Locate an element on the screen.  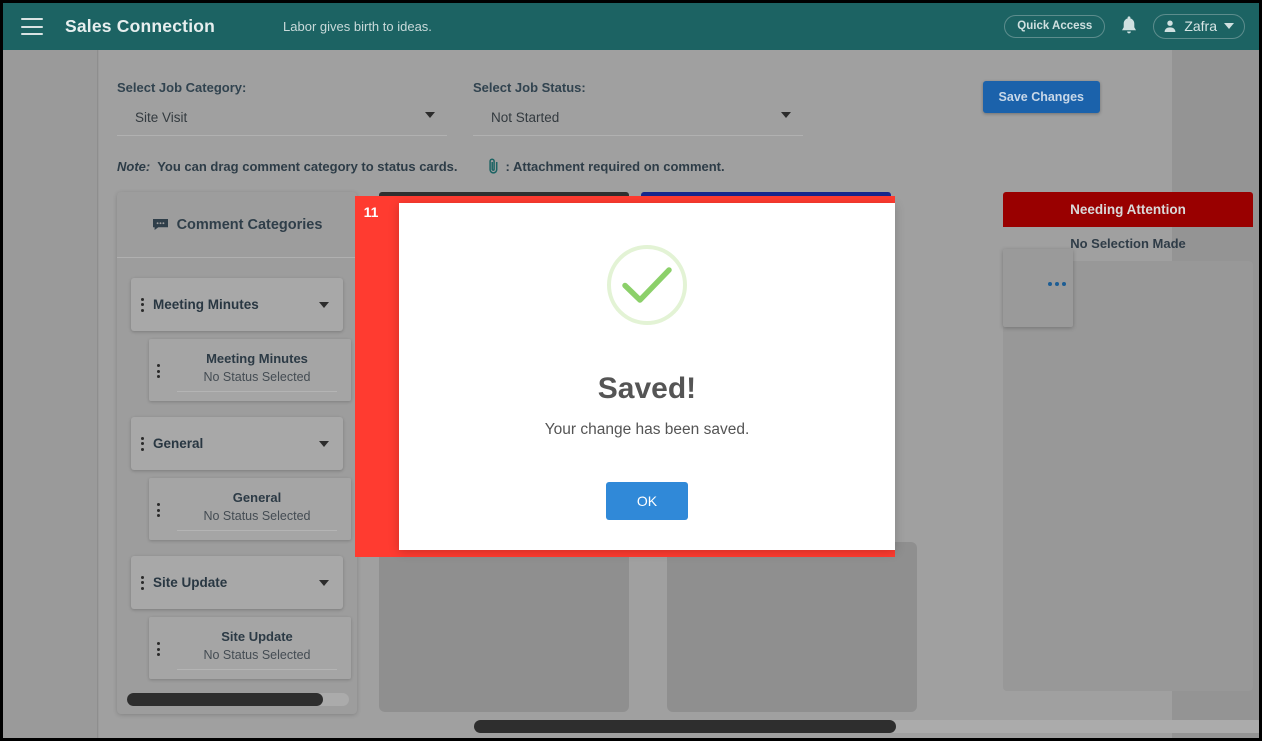
category-card-body: General No Status Selected is located at coordinates (257, 510).